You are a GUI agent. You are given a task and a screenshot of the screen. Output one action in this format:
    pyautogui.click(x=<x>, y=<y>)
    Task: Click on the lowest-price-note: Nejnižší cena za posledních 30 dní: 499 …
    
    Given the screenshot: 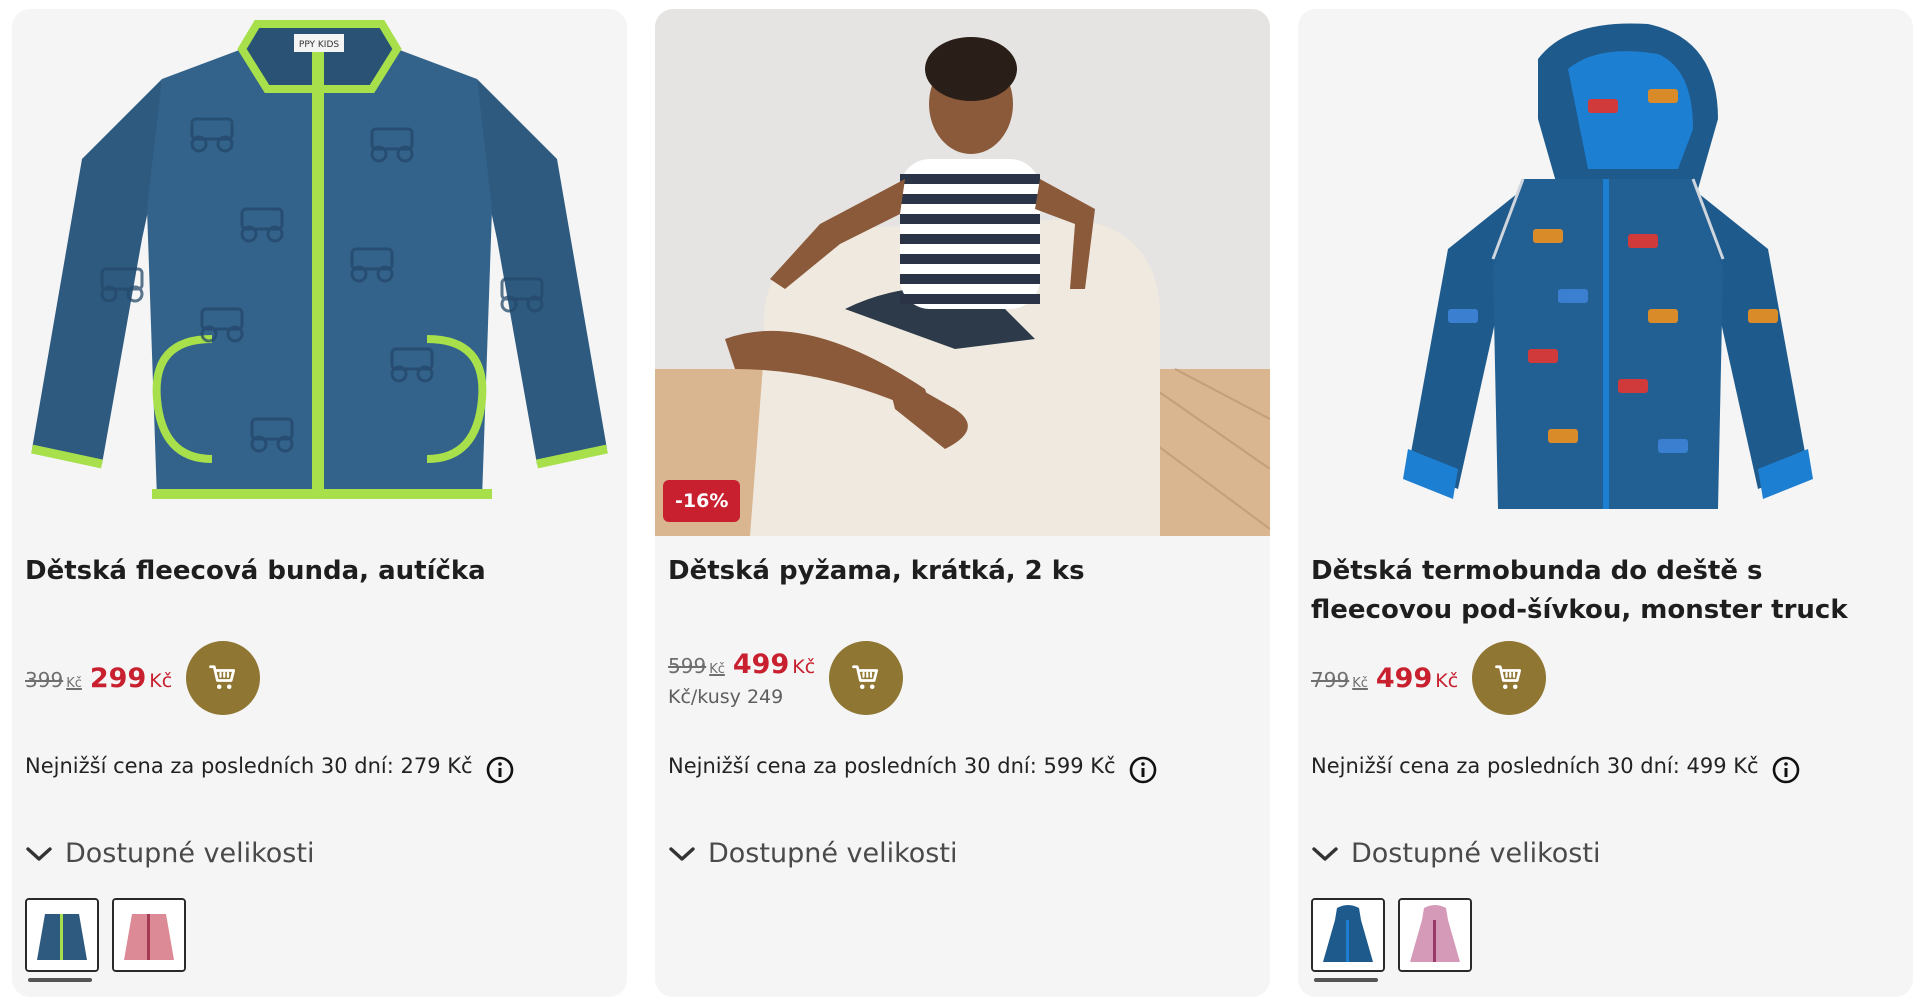 What is the action you would take?
    pyautogui.click(x=1535, y=766)
    